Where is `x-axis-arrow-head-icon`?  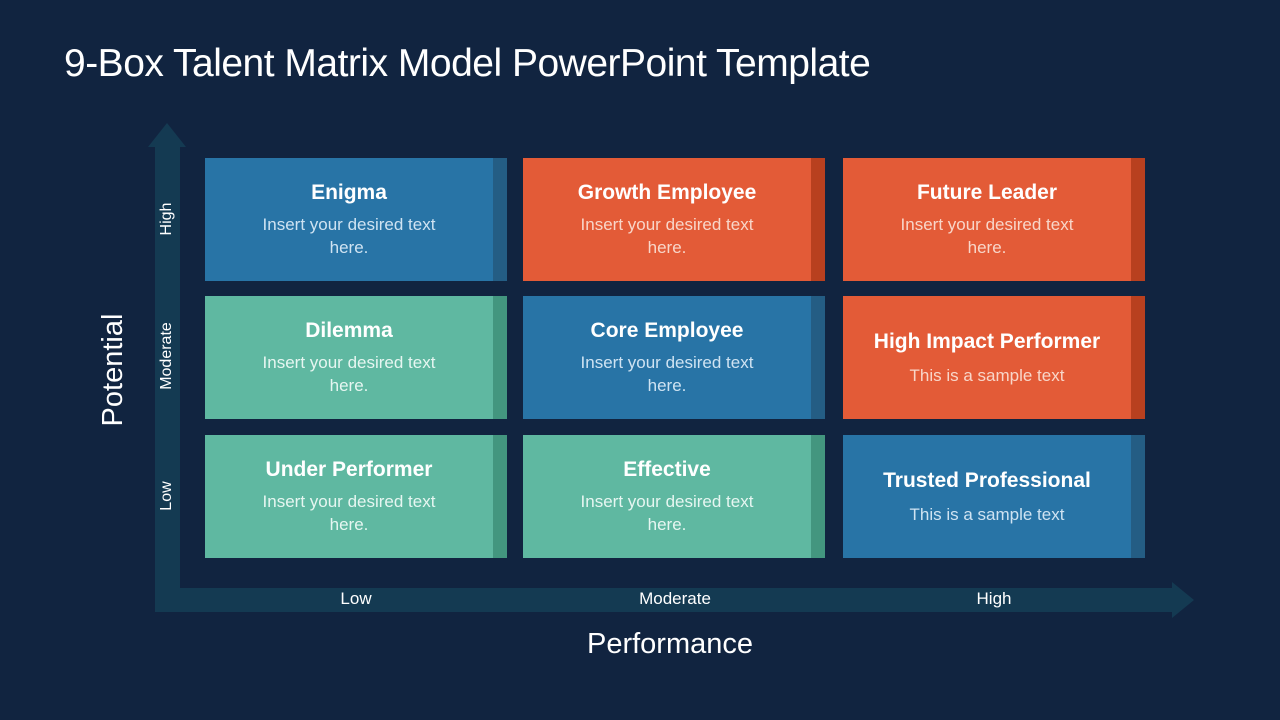
x-axis-arrow-head-icon is located at coordinates (1183, 600).